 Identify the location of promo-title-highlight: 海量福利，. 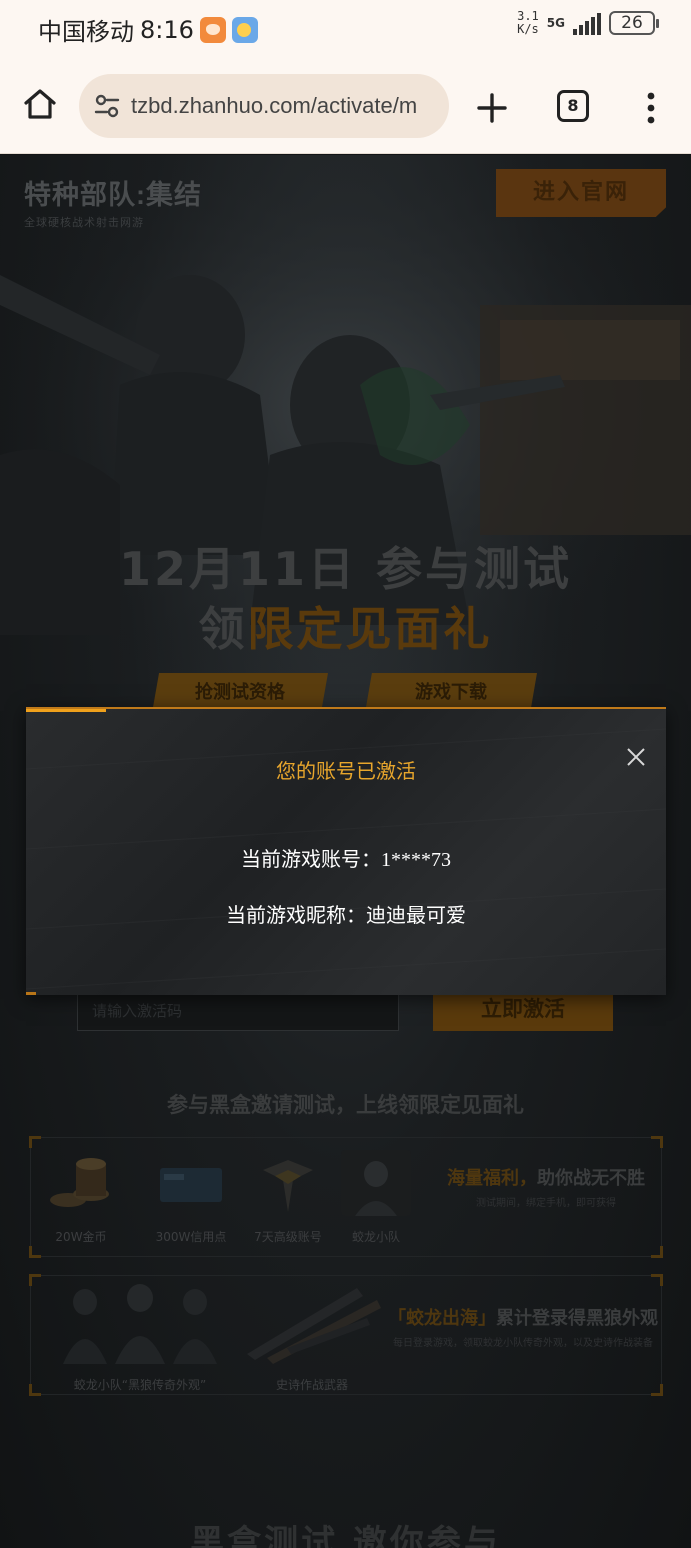
(492, 1178).